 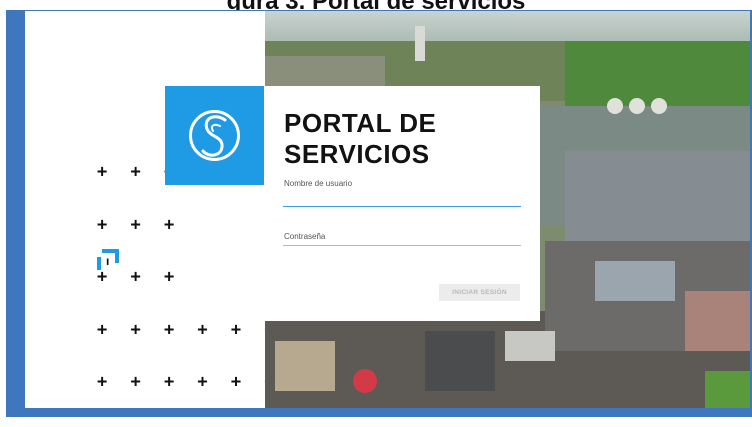 What do you see at coordinates (357, 154) in the screenshot?
I see `page-title-line-2: SERVICIOS` at bounding box center [357, 154].